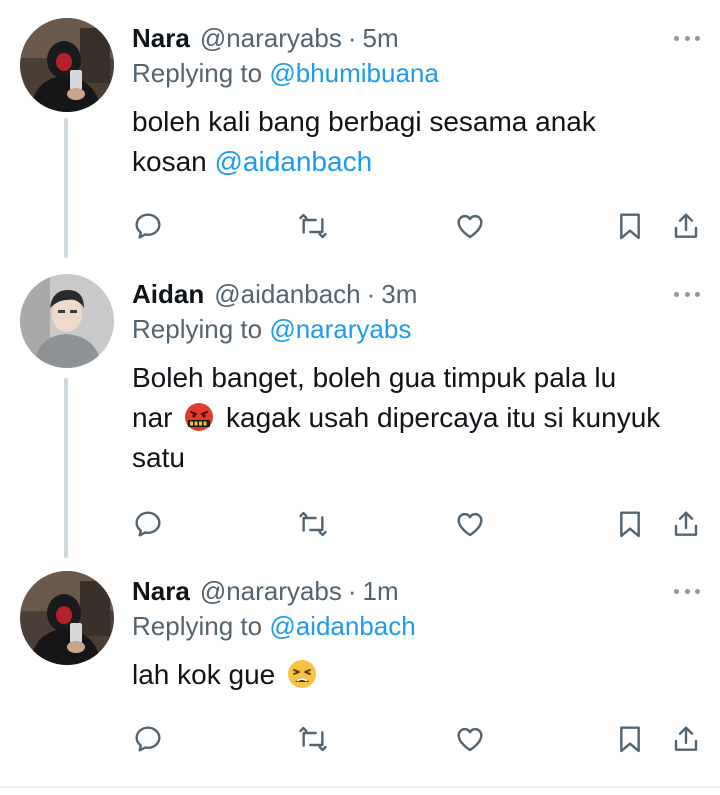 Image resolution: width=720 pixels, height=795 pixels. Describe the element at coordinates (342, 626) in the screenshot. I see `replying-to-mention: @aidanbach` at that location.